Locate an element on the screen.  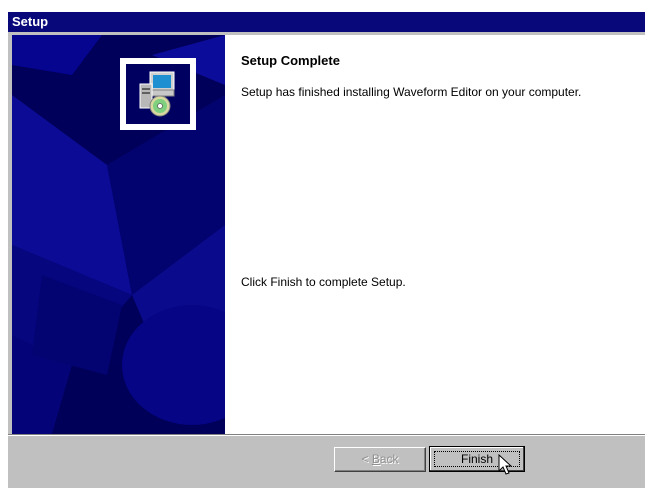
mouse-pointer-icon is located at coordinates (505, 467).